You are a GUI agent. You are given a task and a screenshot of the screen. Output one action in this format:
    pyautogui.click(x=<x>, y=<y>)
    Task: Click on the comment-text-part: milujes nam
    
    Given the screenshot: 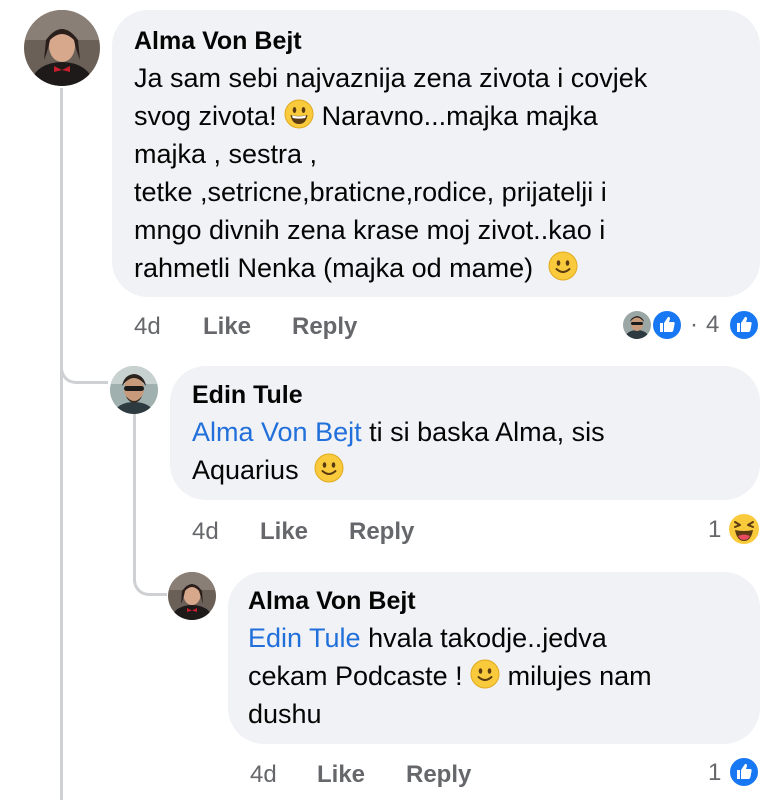 What is the action you would take?
    pyautogui.click(x=576, y=676)
    